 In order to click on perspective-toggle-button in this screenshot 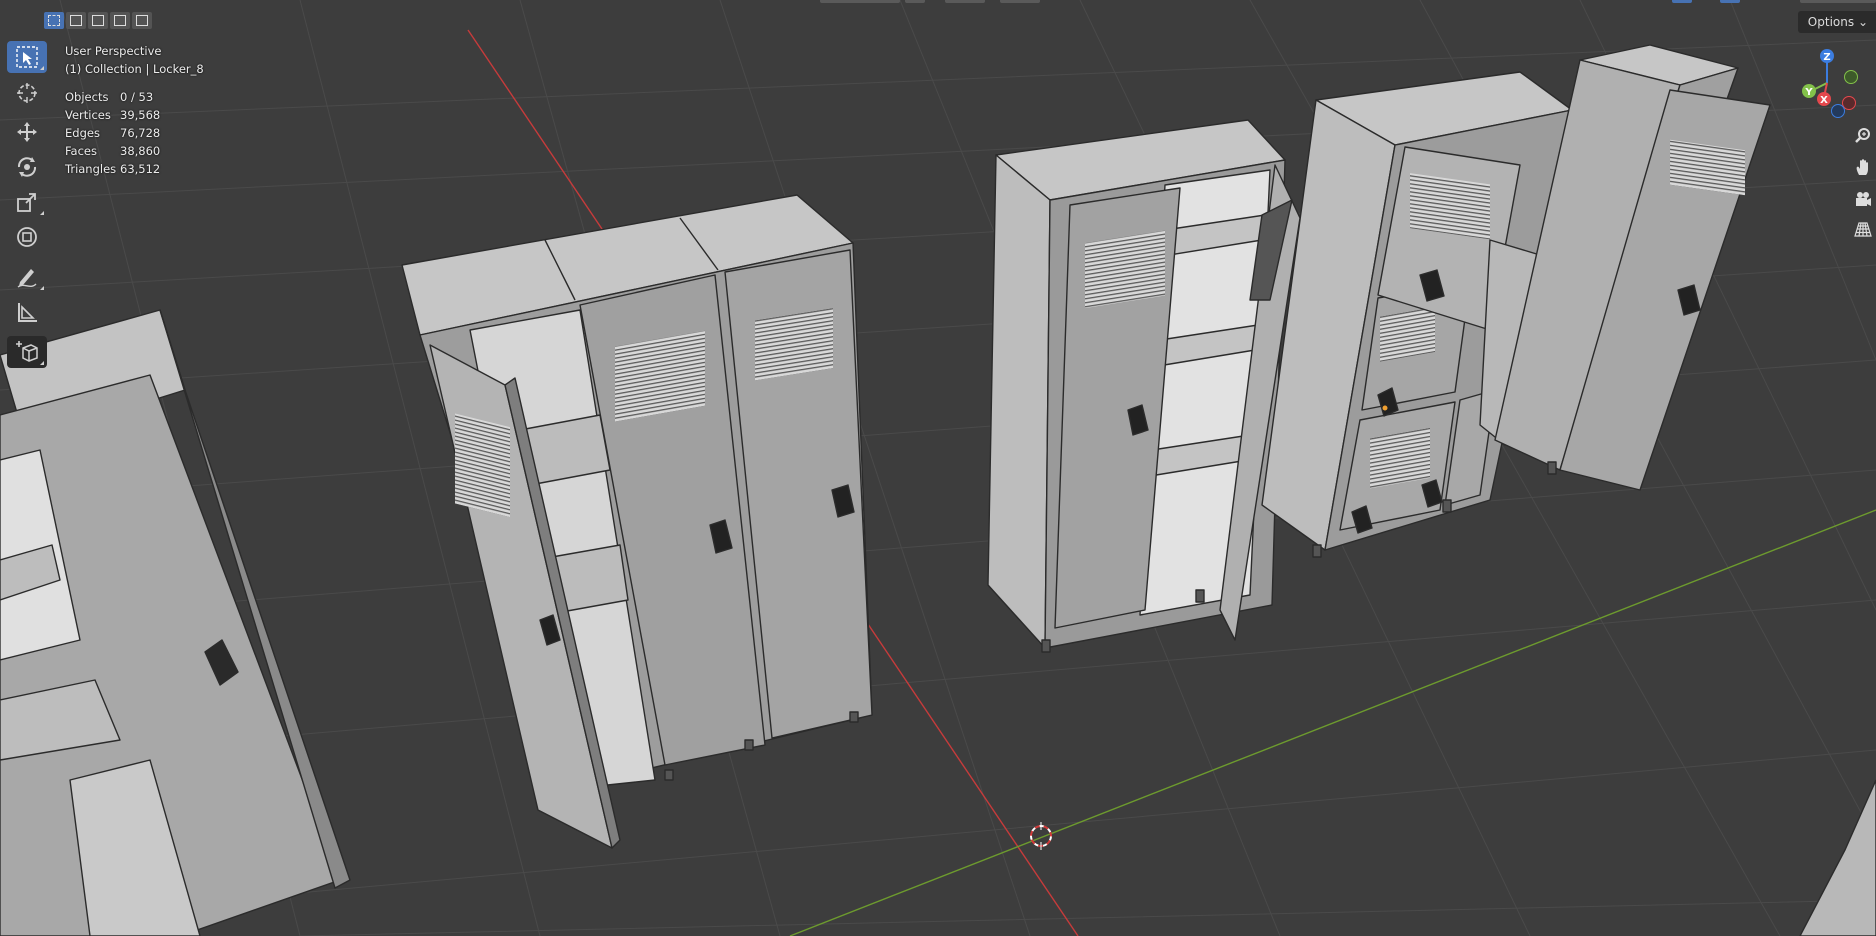, I will do `click(1863, 229)`.